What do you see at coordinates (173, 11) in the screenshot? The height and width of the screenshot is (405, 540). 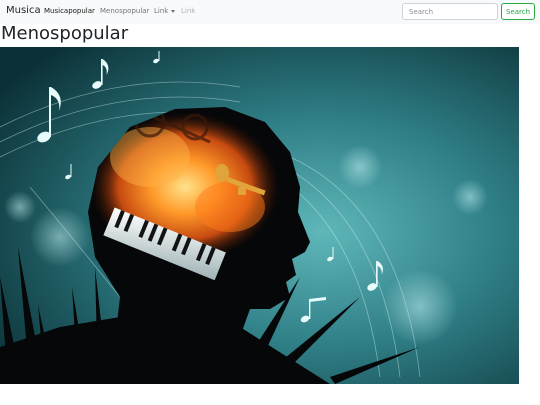 I see `chevron-down-icon` at bounding box center [173, 11].